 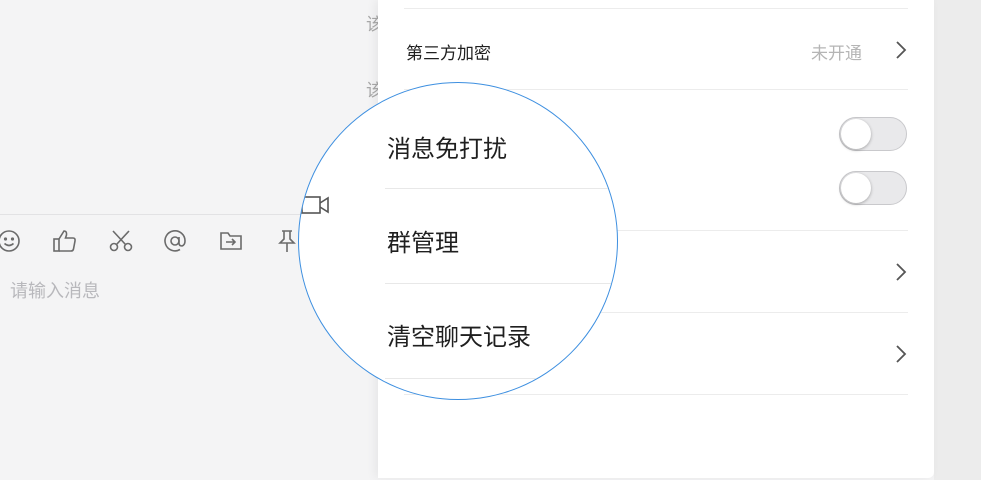 What do you see at coordinates (873, 188) in the screenshot?
I see `settings-toggle` at bounding box center [873, 188].